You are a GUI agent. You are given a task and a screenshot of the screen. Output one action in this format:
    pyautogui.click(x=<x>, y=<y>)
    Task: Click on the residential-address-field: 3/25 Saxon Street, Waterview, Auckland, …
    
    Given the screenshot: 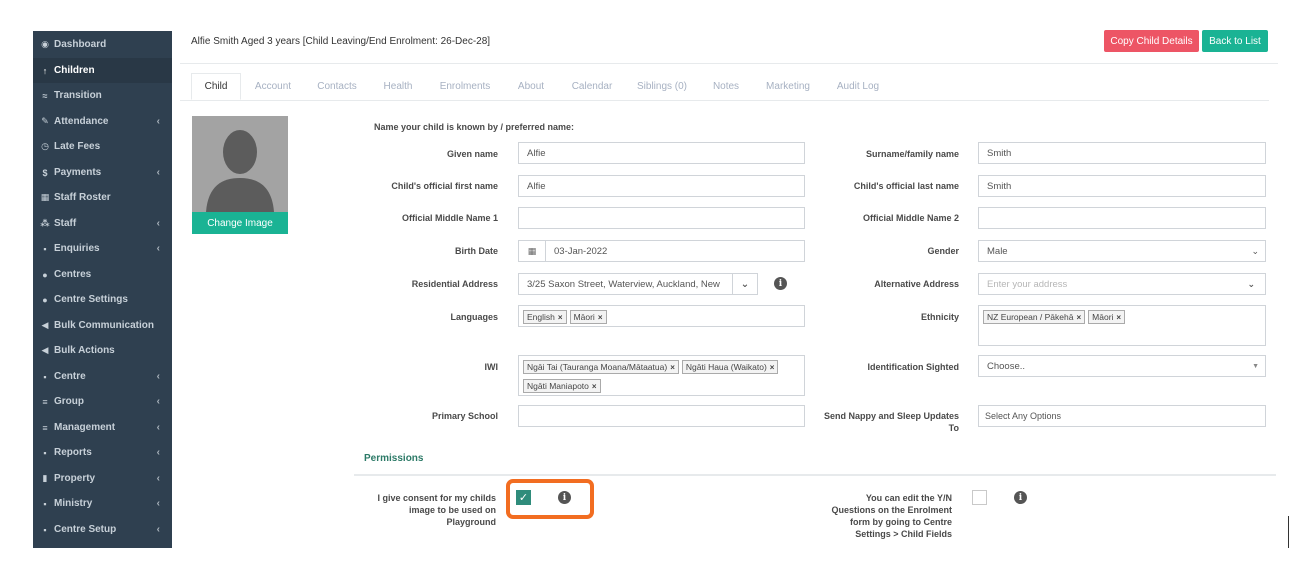 What is the action you would take?
    pyautogui.click(x=638, y=284)
    